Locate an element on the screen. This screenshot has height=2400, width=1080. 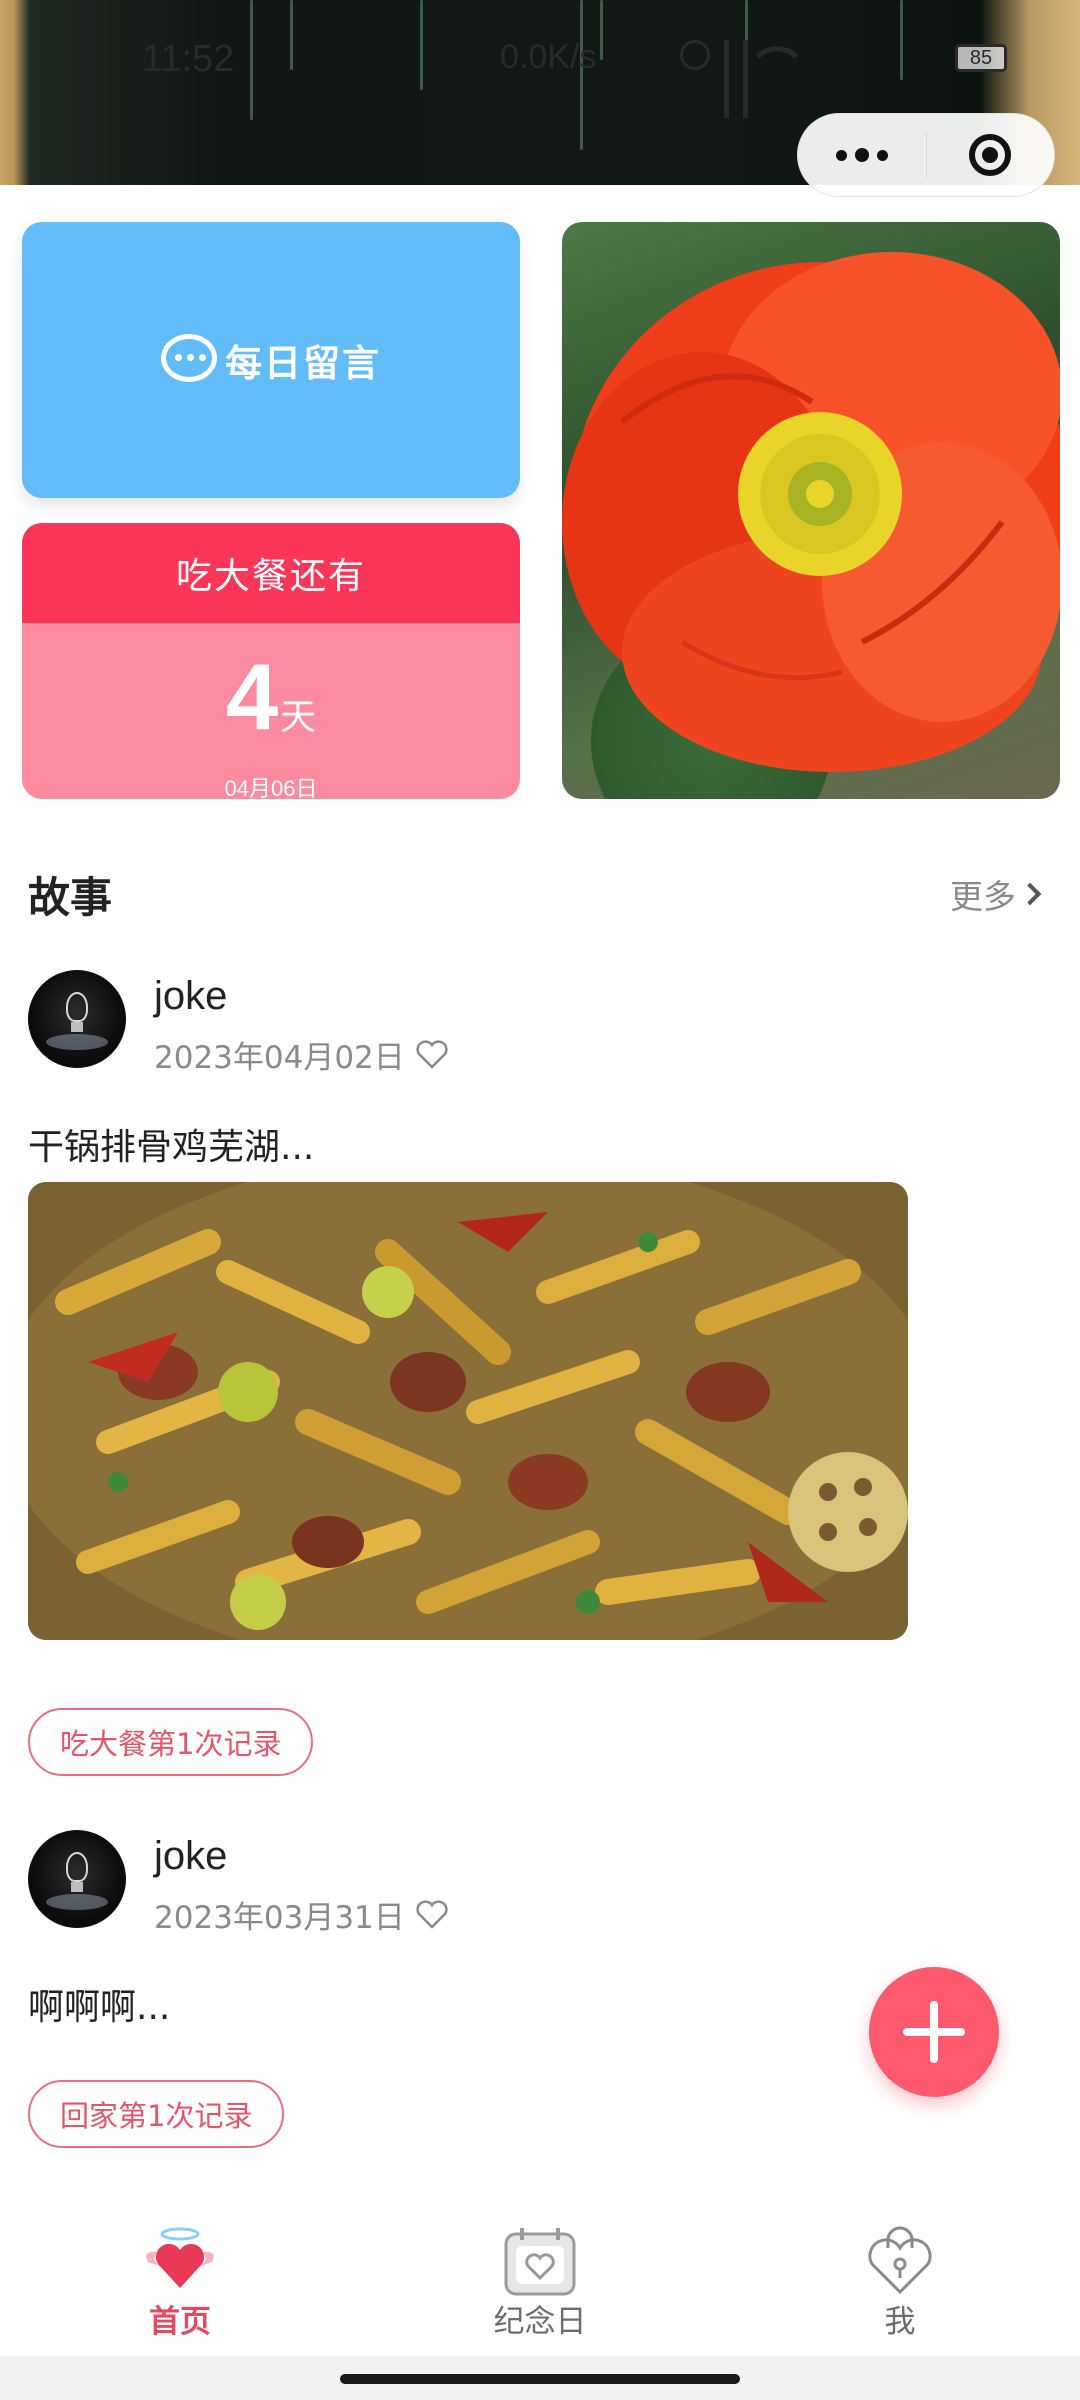
signal-icon is located at coordinates (726, 79).